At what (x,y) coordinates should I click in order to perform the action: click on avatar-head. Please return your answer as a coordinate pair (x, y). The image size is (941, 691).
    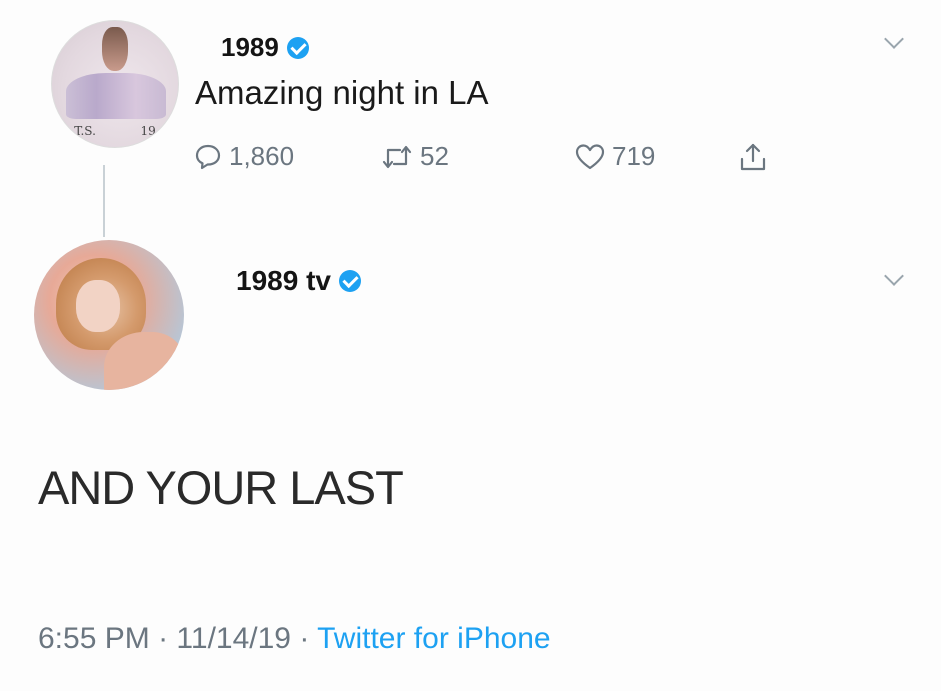
    Looking at the image, I should click on (115, 49).